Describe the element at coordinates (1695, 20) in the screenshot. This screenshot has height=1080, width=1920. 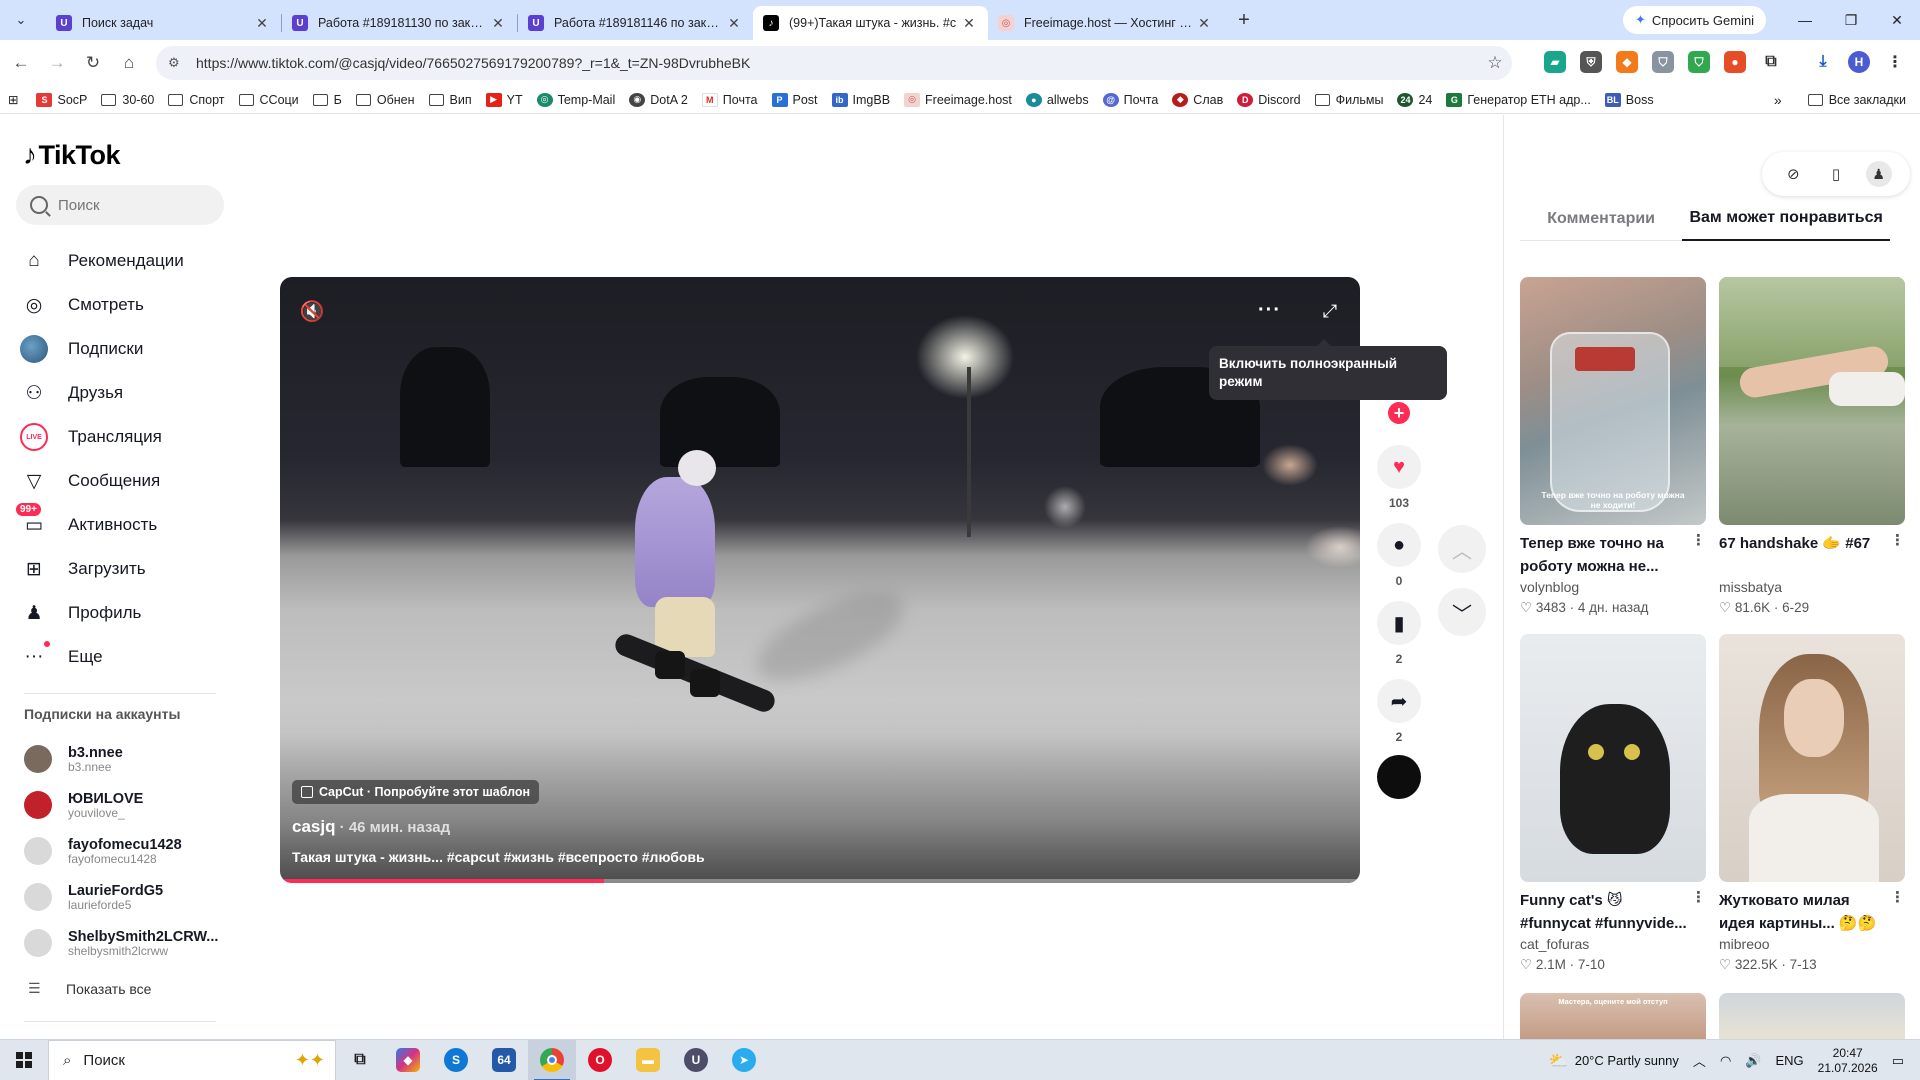
I see `gemini-button: ✦ Спросить Gemini` at that location.